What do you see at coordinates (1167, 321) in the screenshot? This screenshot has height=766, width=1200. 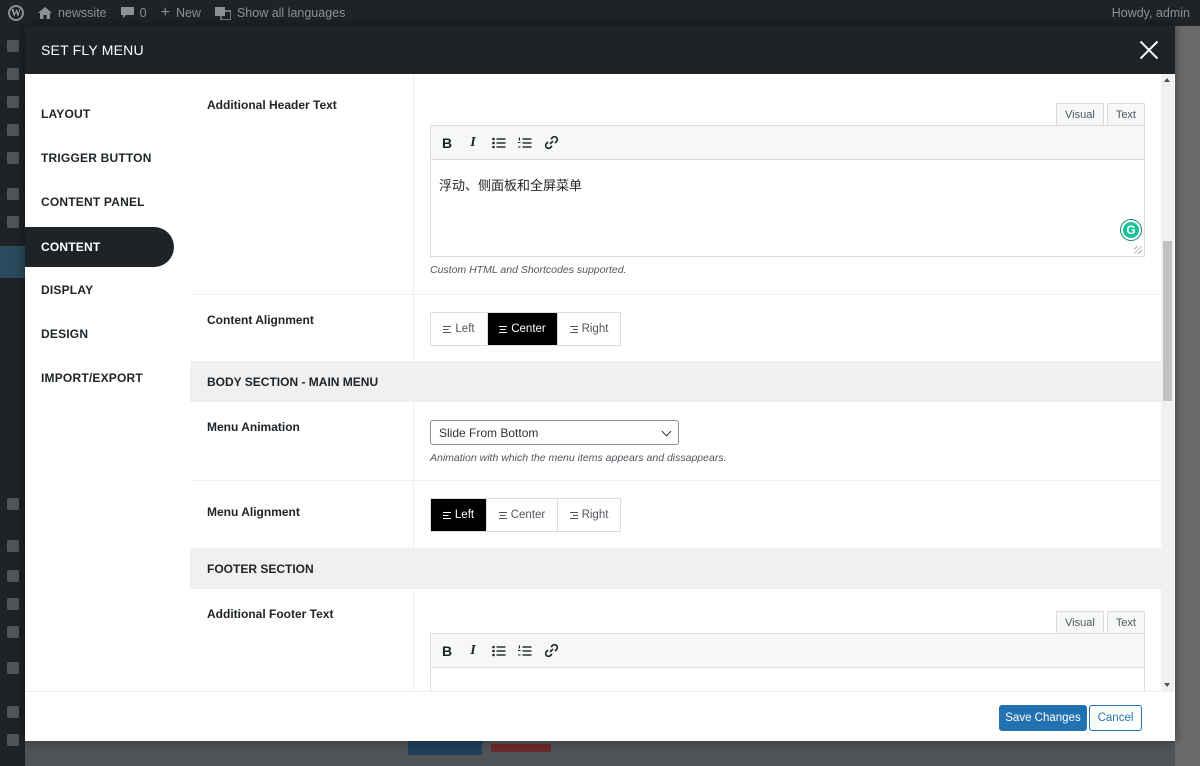 I see `scroll-thumb` at bounding box center [1167, 321].